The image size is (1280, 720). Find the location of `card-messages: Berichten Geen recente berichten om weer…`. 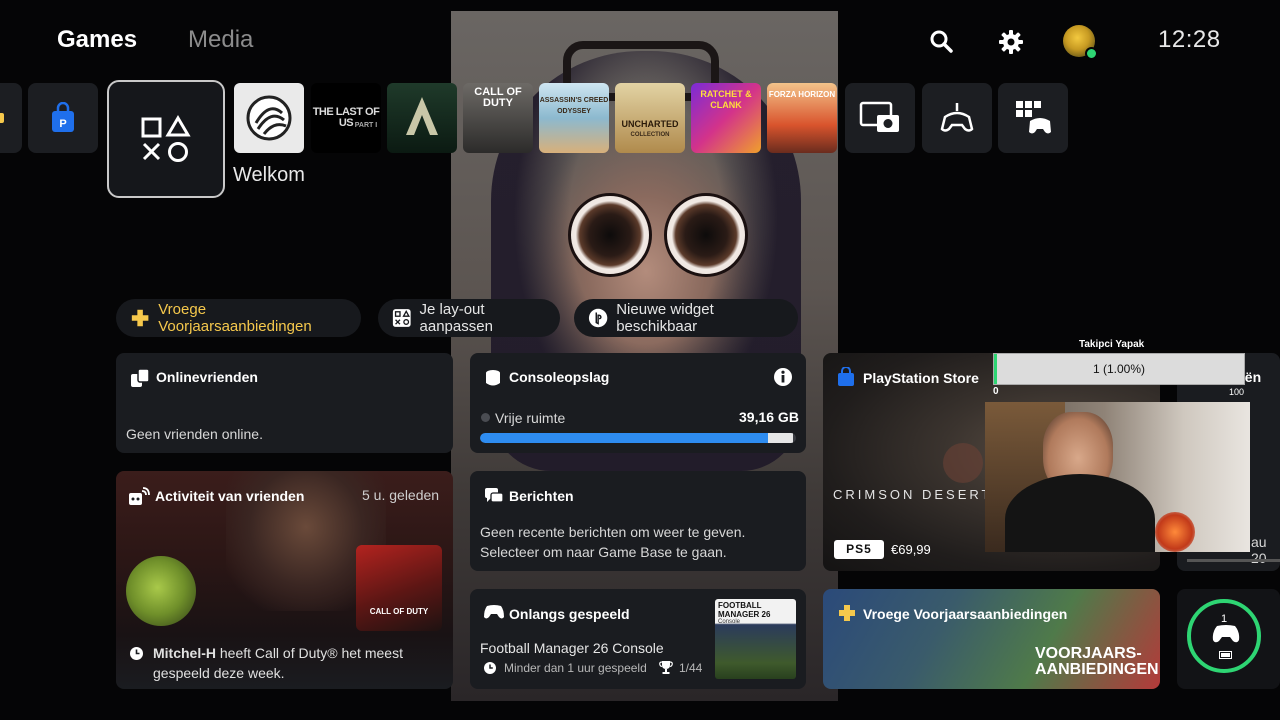

card-messages: Berichten Geen recente berichten om weer… is located at coordinates (638, 521).